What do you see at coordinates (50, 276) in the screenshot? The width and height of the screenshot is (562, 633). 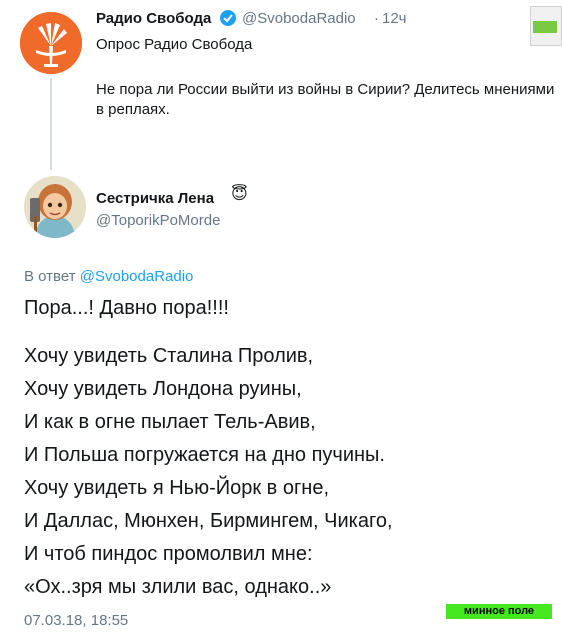 I see `replying-prefix: В ответ` at bounding box center [50, 276].